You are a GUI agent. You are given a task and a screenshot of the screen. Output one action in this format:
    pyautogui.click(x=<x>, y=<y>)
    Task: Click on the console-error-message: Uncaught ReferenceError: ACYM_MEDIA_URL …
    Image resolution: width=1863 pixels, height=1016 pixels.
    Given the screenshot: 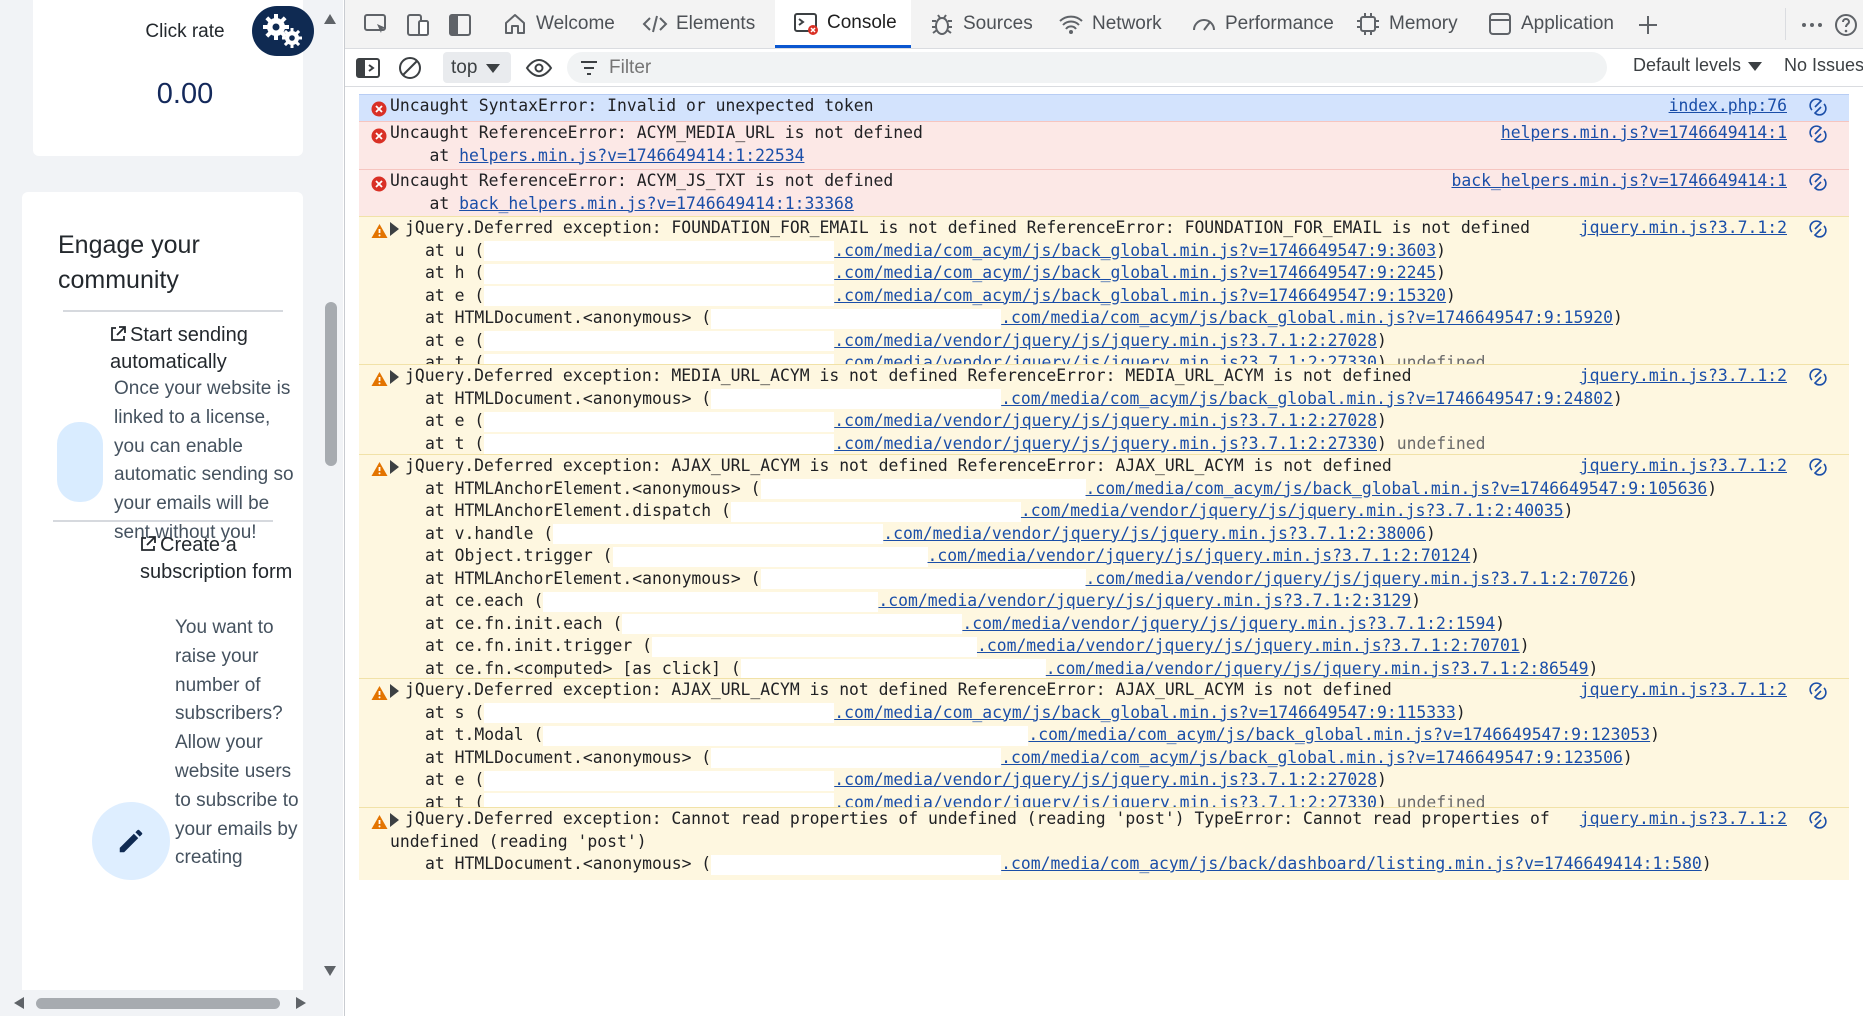 What is the action you would take?
    pyautogui.click(x=1104, y=146)
    